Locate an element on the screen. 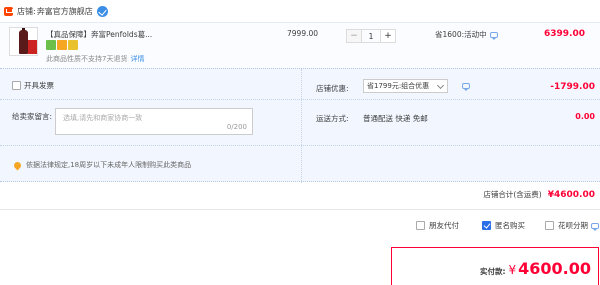 The width and height of the screenshot is (600, 285). promotion-info: 省1600:活动中 is located at coordinates (466, 34).